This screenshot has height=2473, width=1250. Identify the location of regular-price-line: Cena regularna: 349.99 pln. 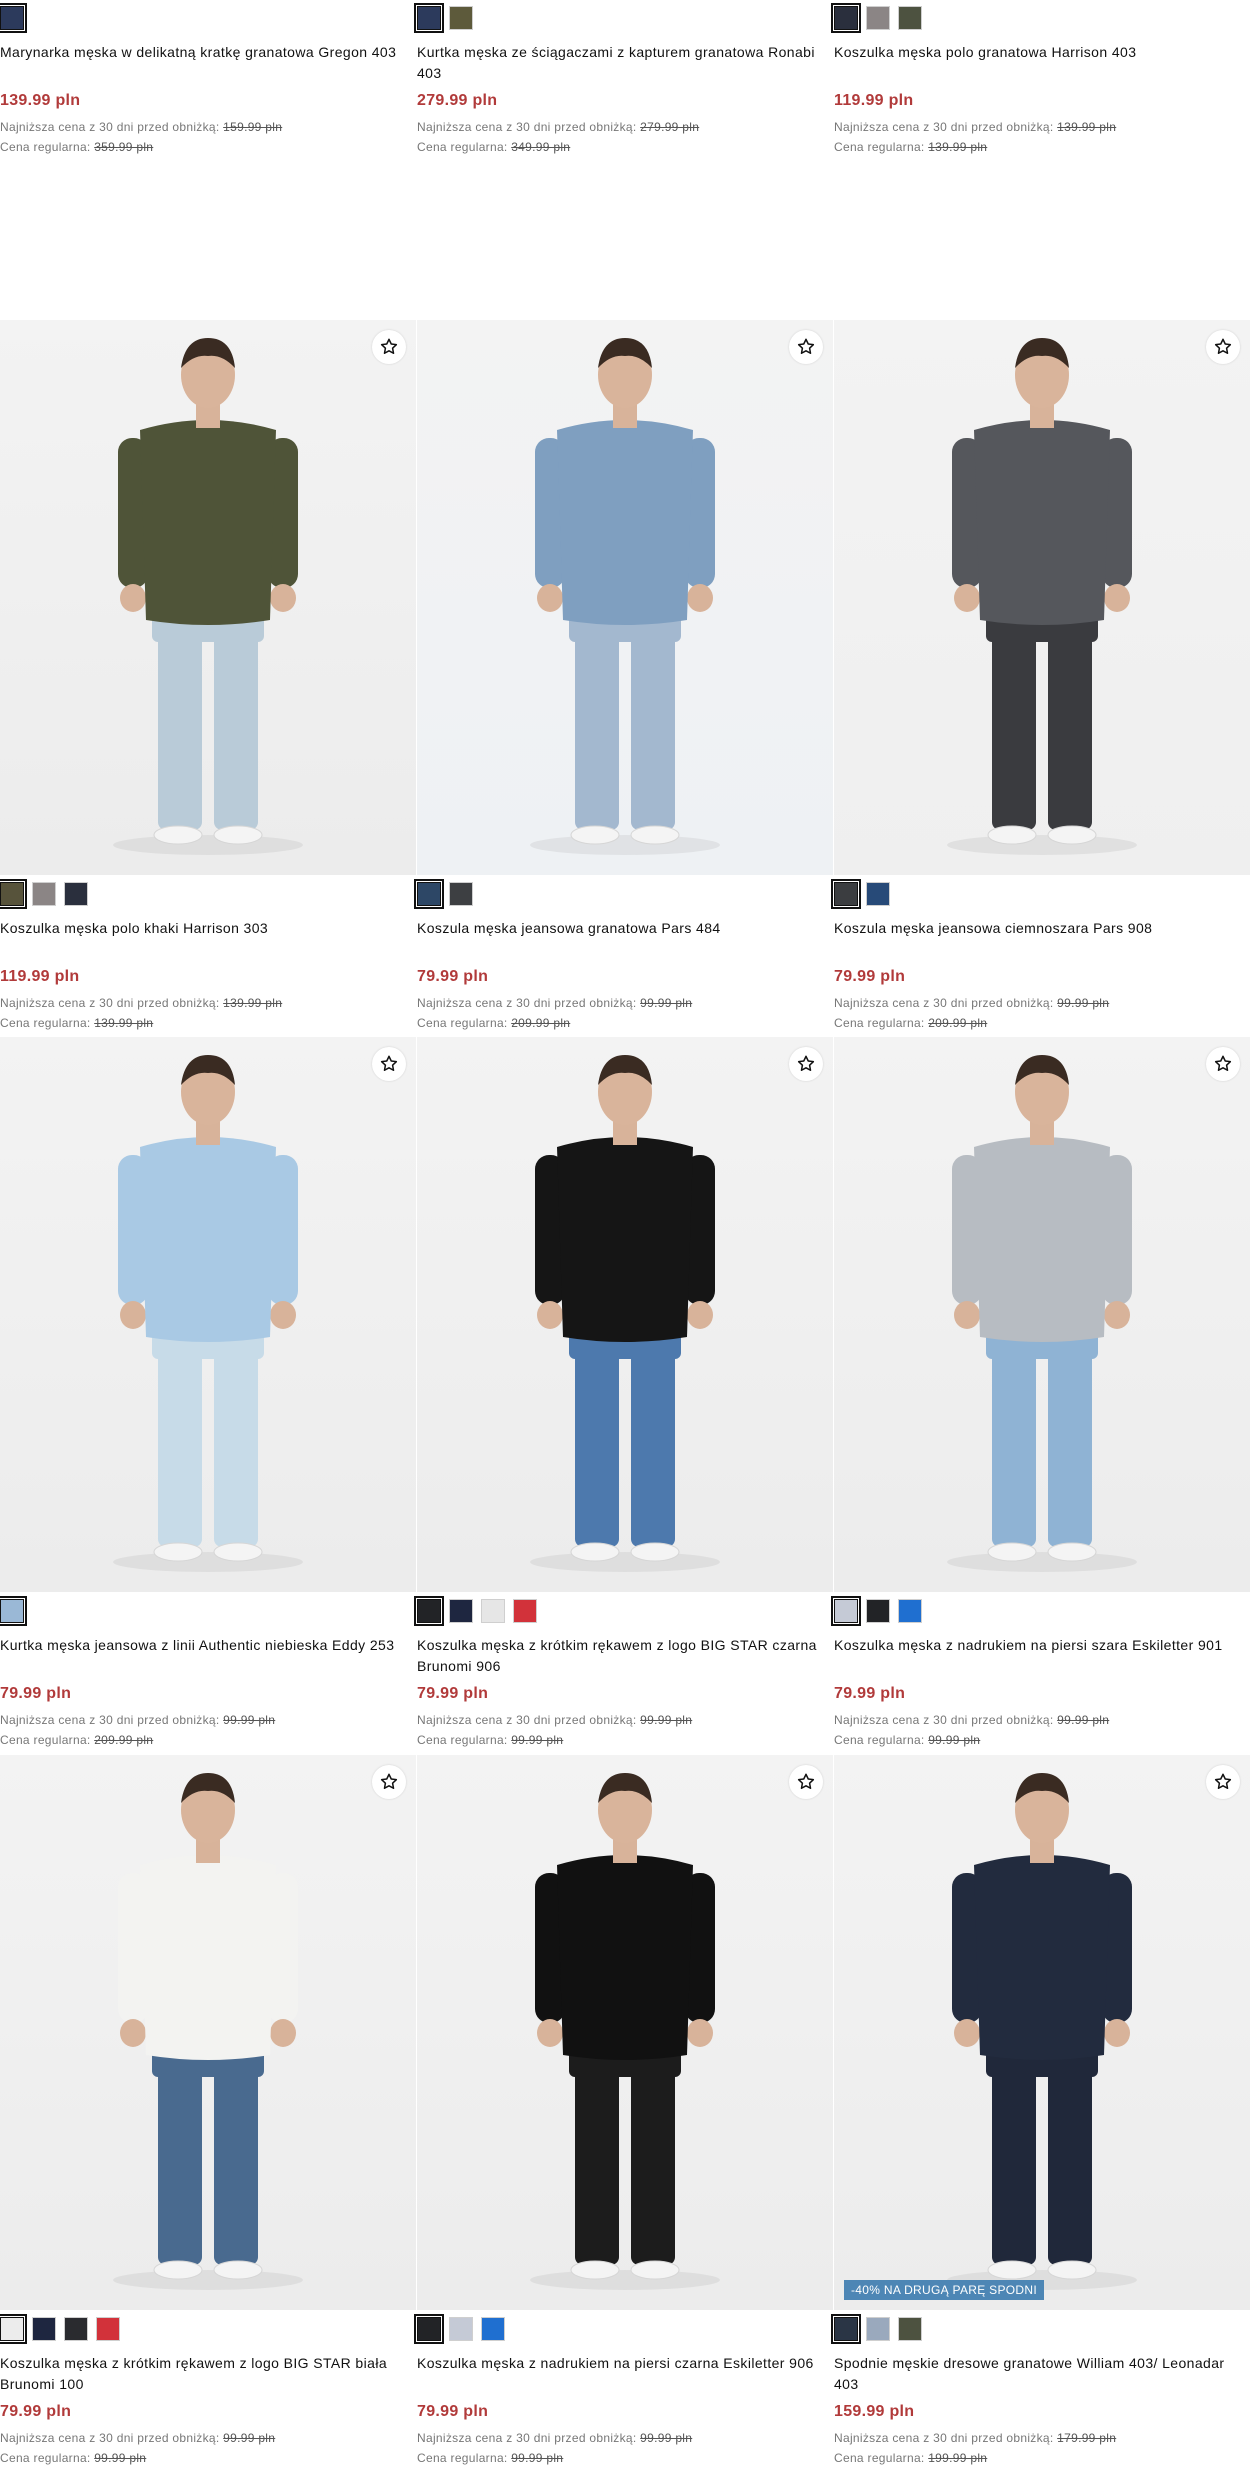
(493, 147).